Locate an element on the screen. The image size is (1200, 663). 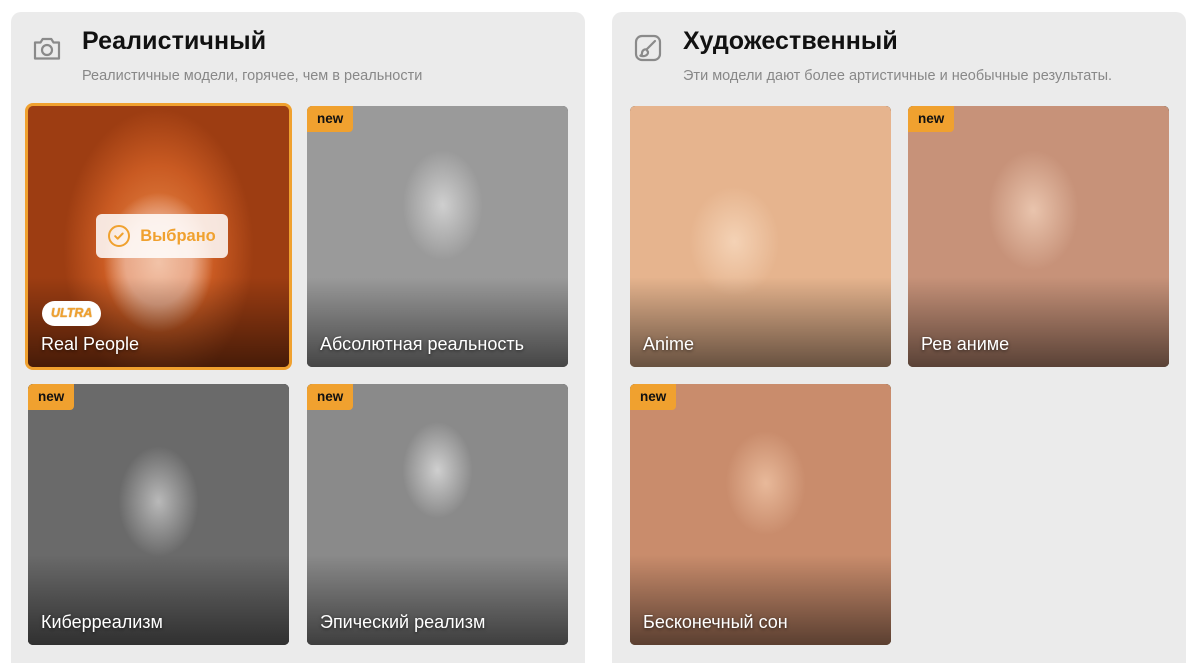
model-card-label: Эпический реализм is located at coordinates (403, 622).